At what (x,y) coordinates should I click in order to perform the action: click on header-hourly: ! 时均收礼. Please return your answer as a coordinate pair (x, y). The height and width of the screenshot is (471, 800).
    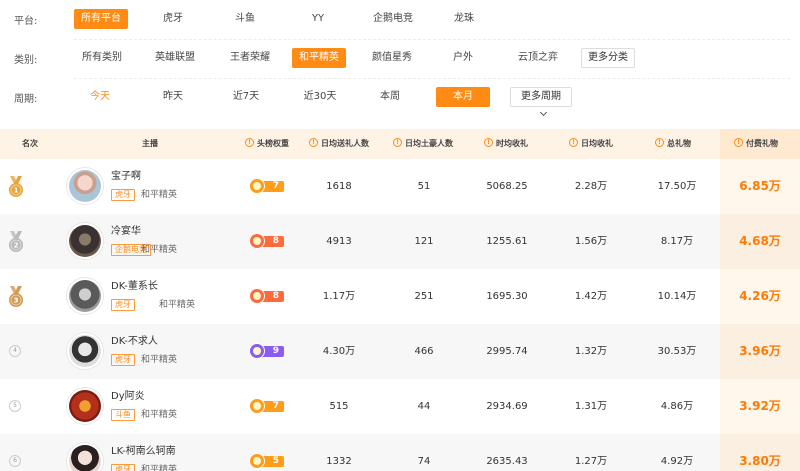
    Looking at the image, I should click on (506, 144).